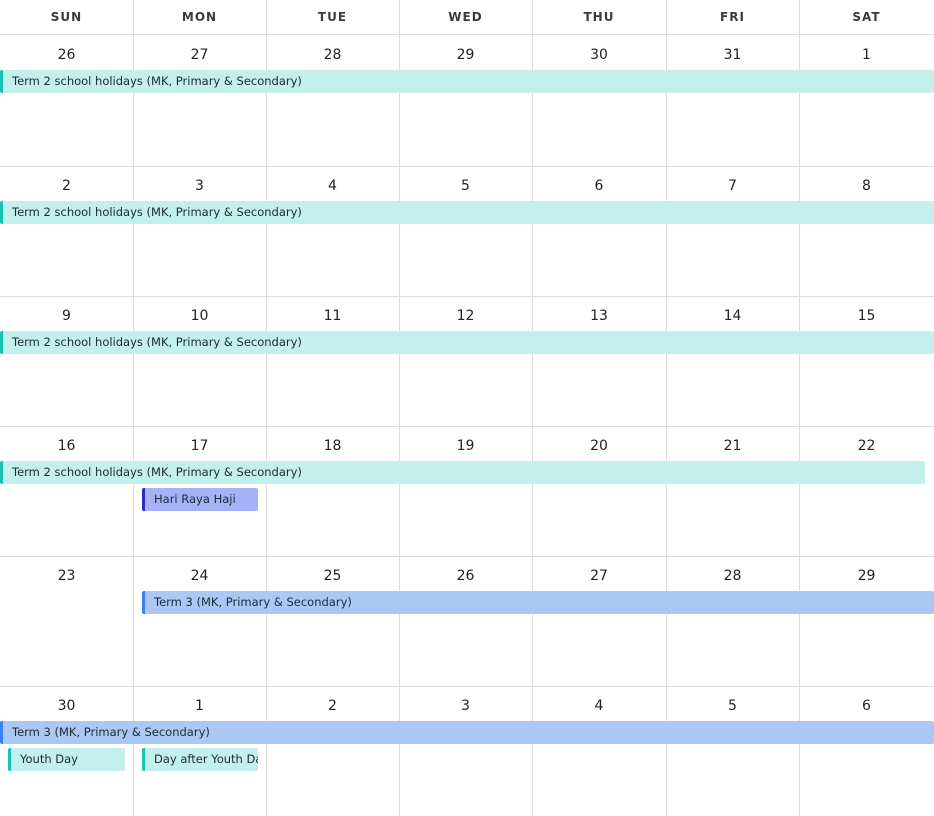  Describe the element at coordinates (66, 576) in the screenshot. I see `day-number: 23` at that location.